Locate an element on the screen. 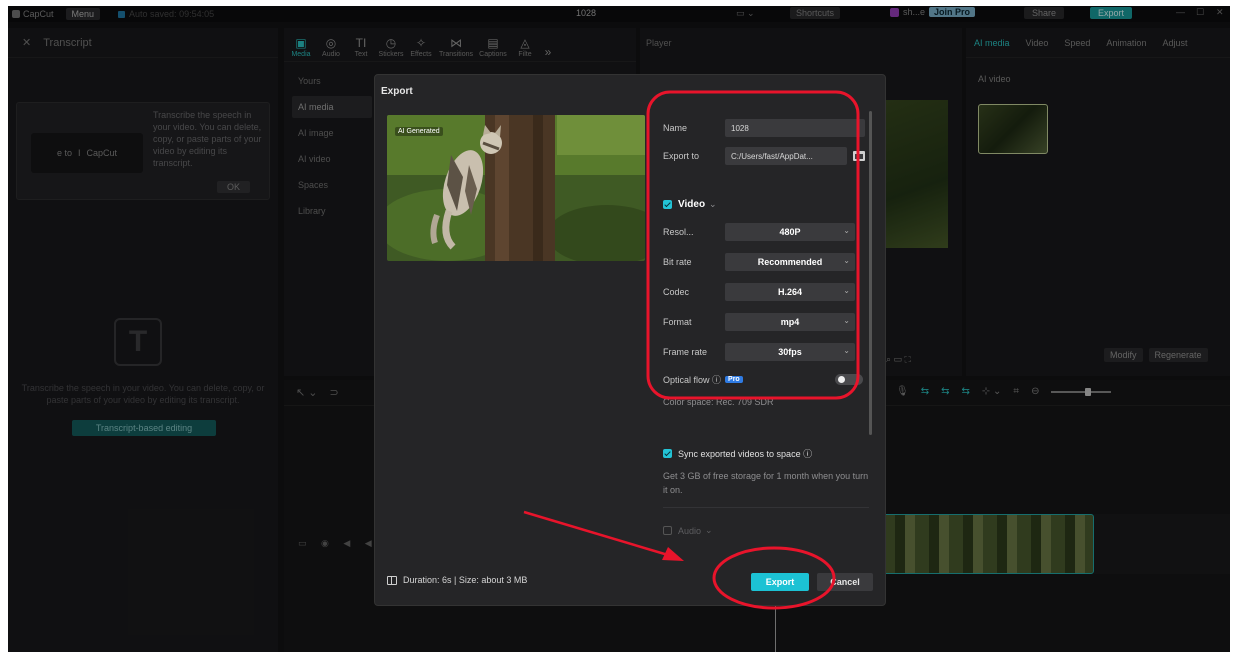  audio-section-header: Audio ⌄ is located at coordinates (766, 530).